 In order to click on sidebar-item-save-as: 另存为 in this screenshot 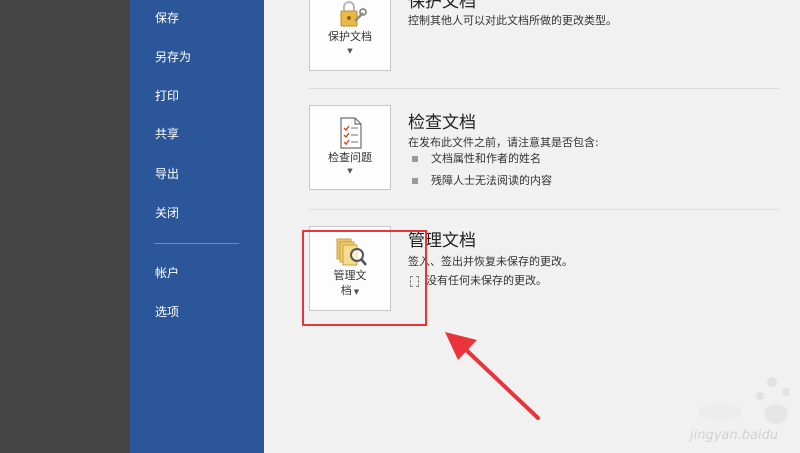, I will do `click(197, 57)`.